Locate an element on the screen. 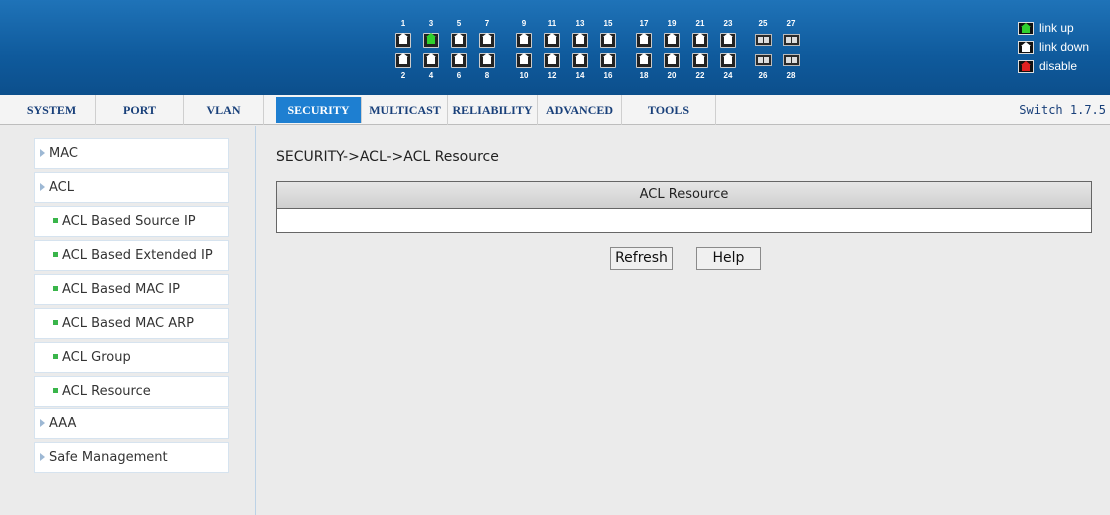 This screenshot has width=1110, height=515. sidebar-item-acl-based-extended-ip: ACL Based Extended IP is located at coordinates (131, 255).